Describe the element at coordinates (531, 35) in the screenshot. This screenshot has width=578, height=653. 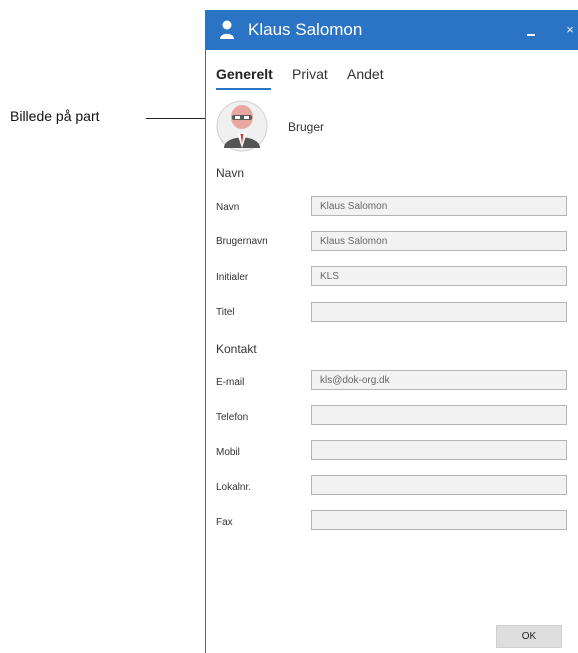
I see `minimize-icon` at that location.